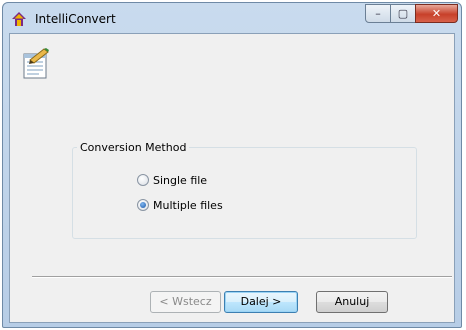 Image resolution: width=466 pixels, height=330 pixels. I want to click on minimize-button: –, so click(378, 13).